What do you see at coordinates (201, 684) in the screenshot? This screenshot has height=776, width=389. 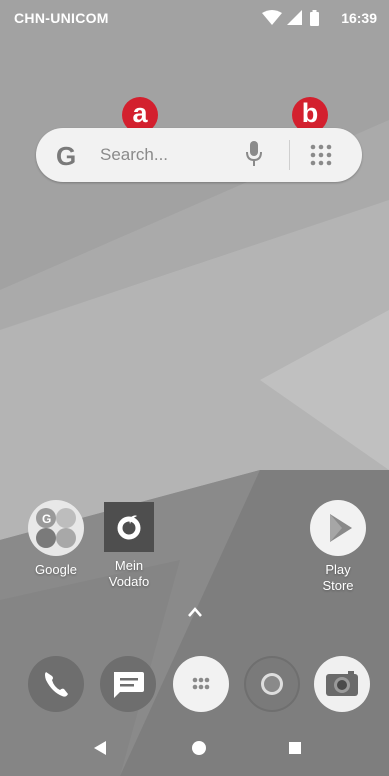 I see `apps-grid-icon` at bounding box center [201, 684].